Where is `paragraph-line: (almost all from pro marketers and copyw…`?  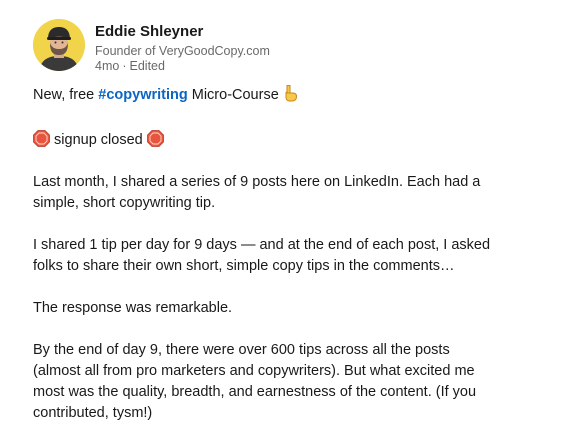
paragraph-line: (almost all from pro marketers and copyw… is located at coordinates (254, 371).